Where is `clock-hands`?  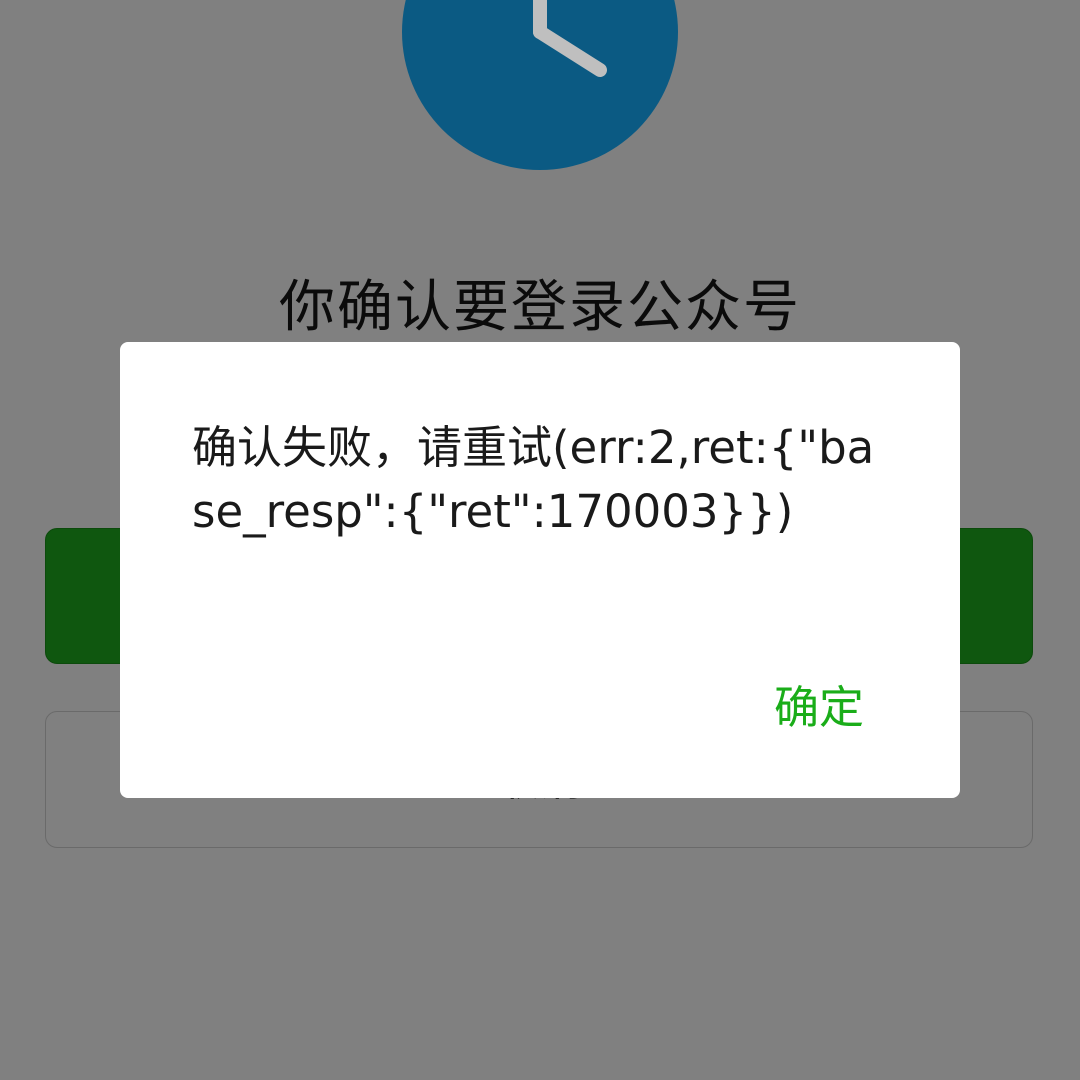
clock-hands is located at coordinates (570, 38).